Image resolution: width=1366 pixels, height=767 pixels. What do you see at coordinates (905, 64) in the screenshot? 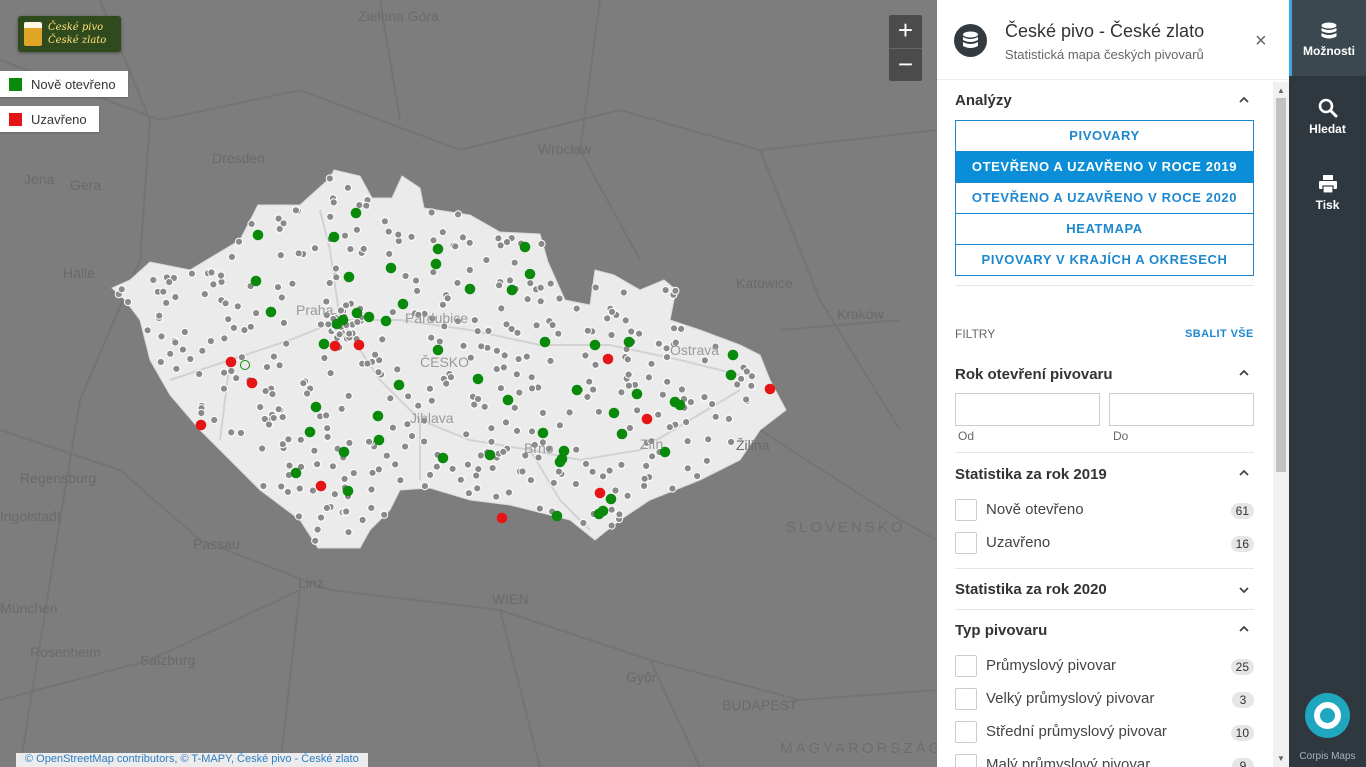
I see `zoom-out-button: −` at bounding box center [905, 64].